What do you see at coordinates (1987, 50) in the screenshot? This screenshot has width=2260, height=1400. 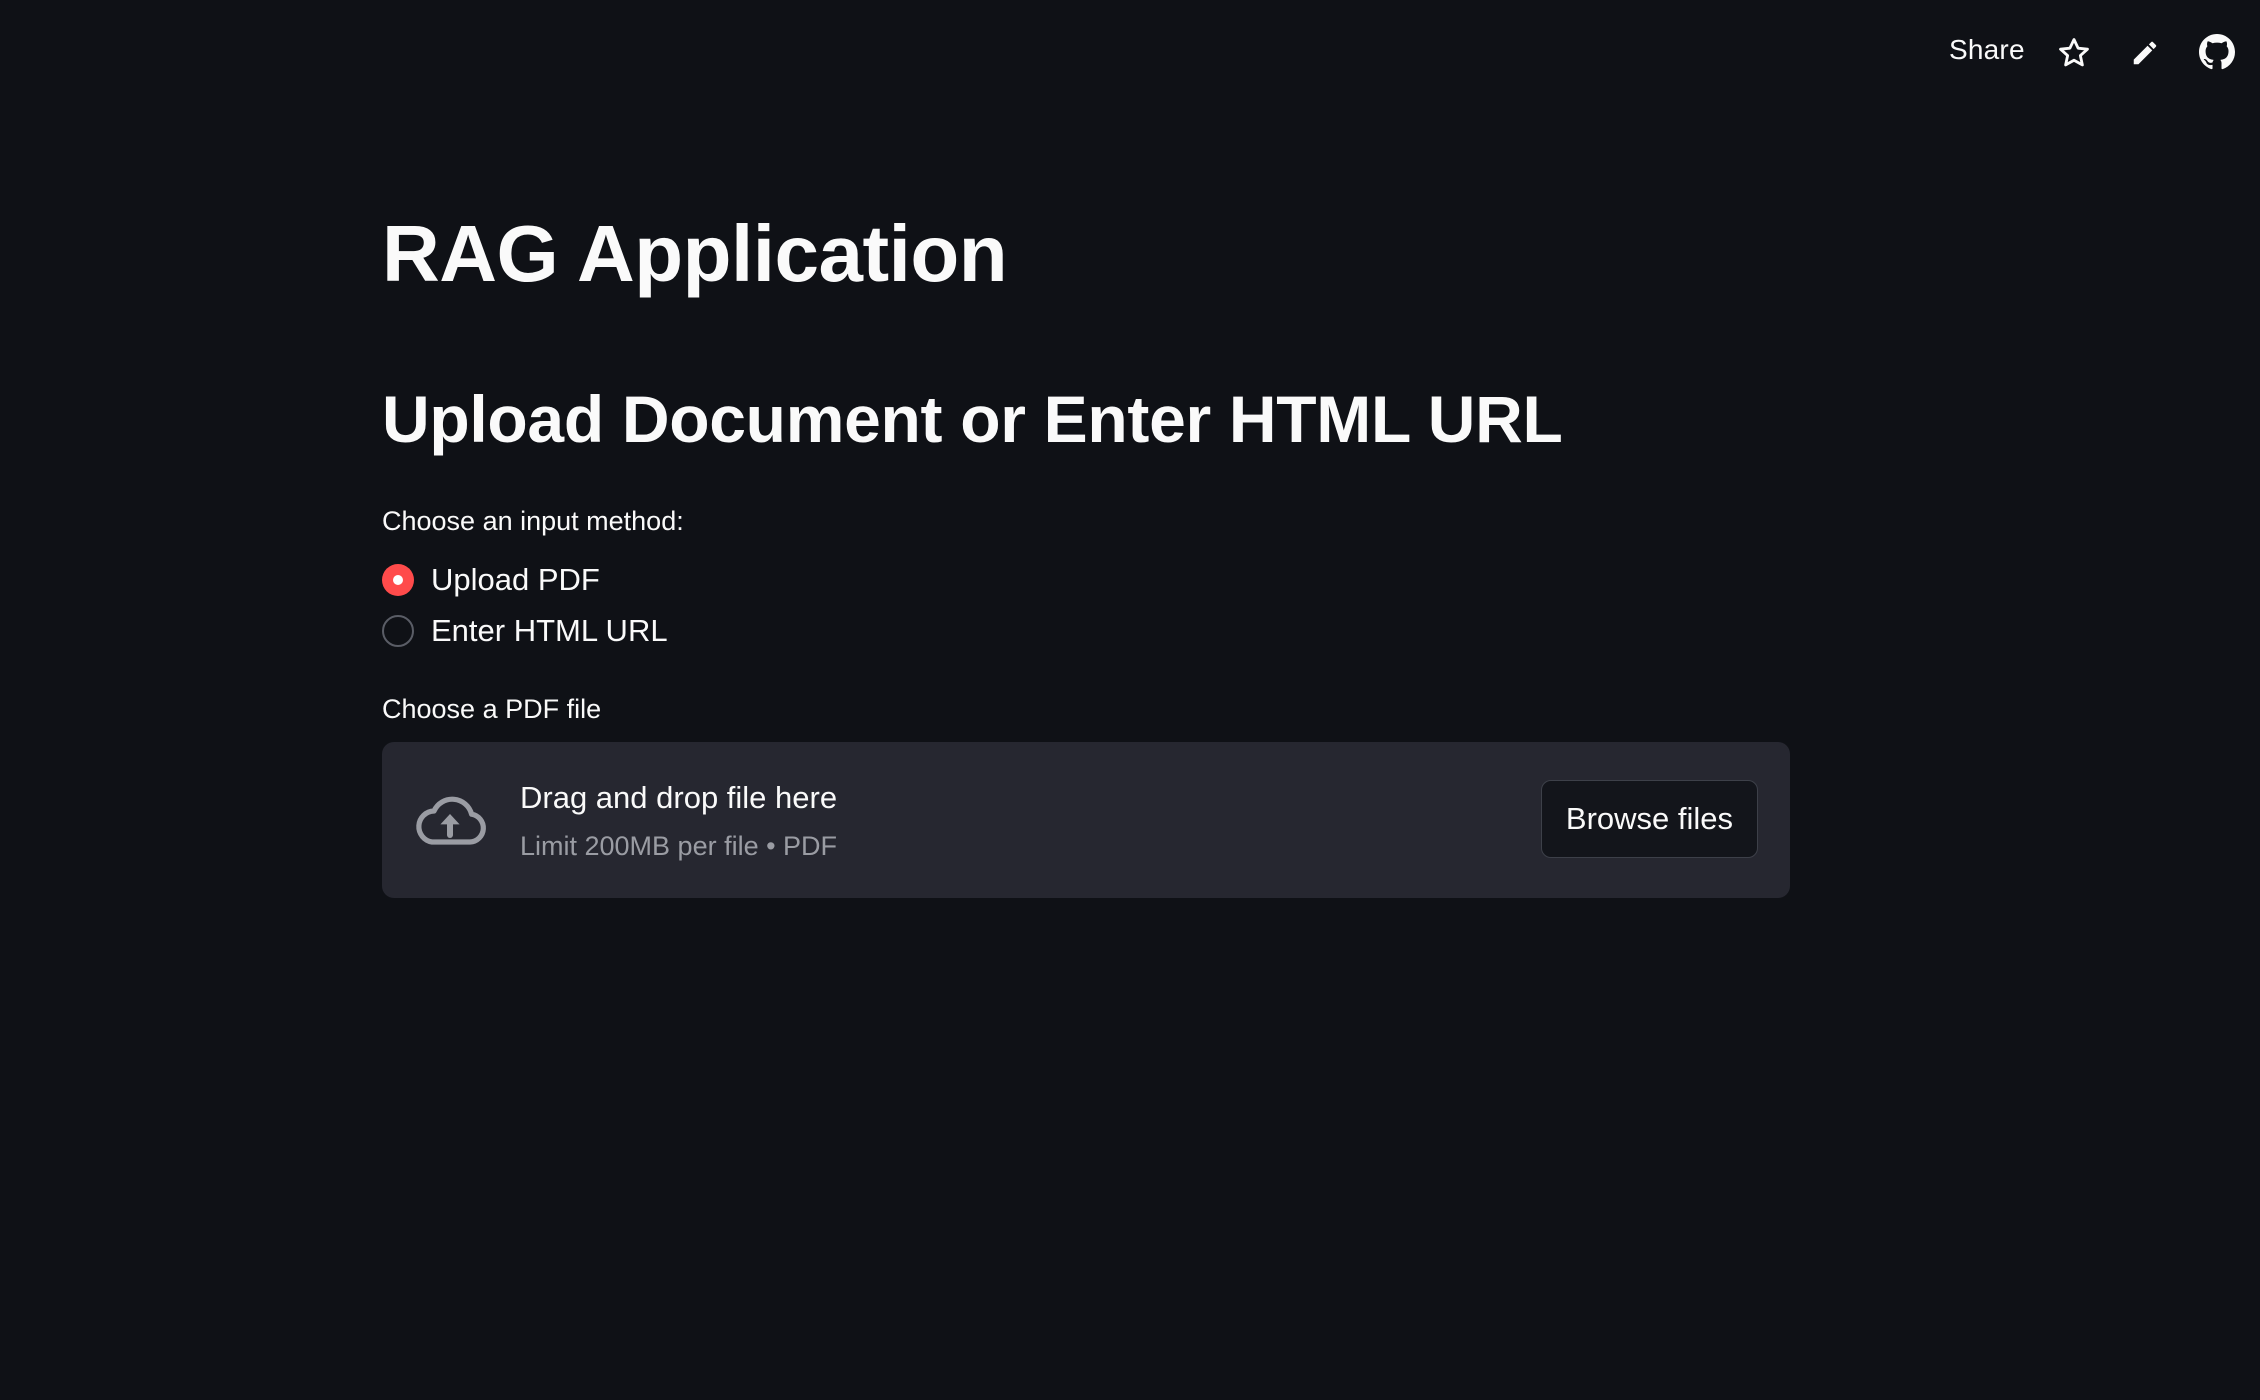 I see `share-button: Share` at bounding box center [1987, 50].